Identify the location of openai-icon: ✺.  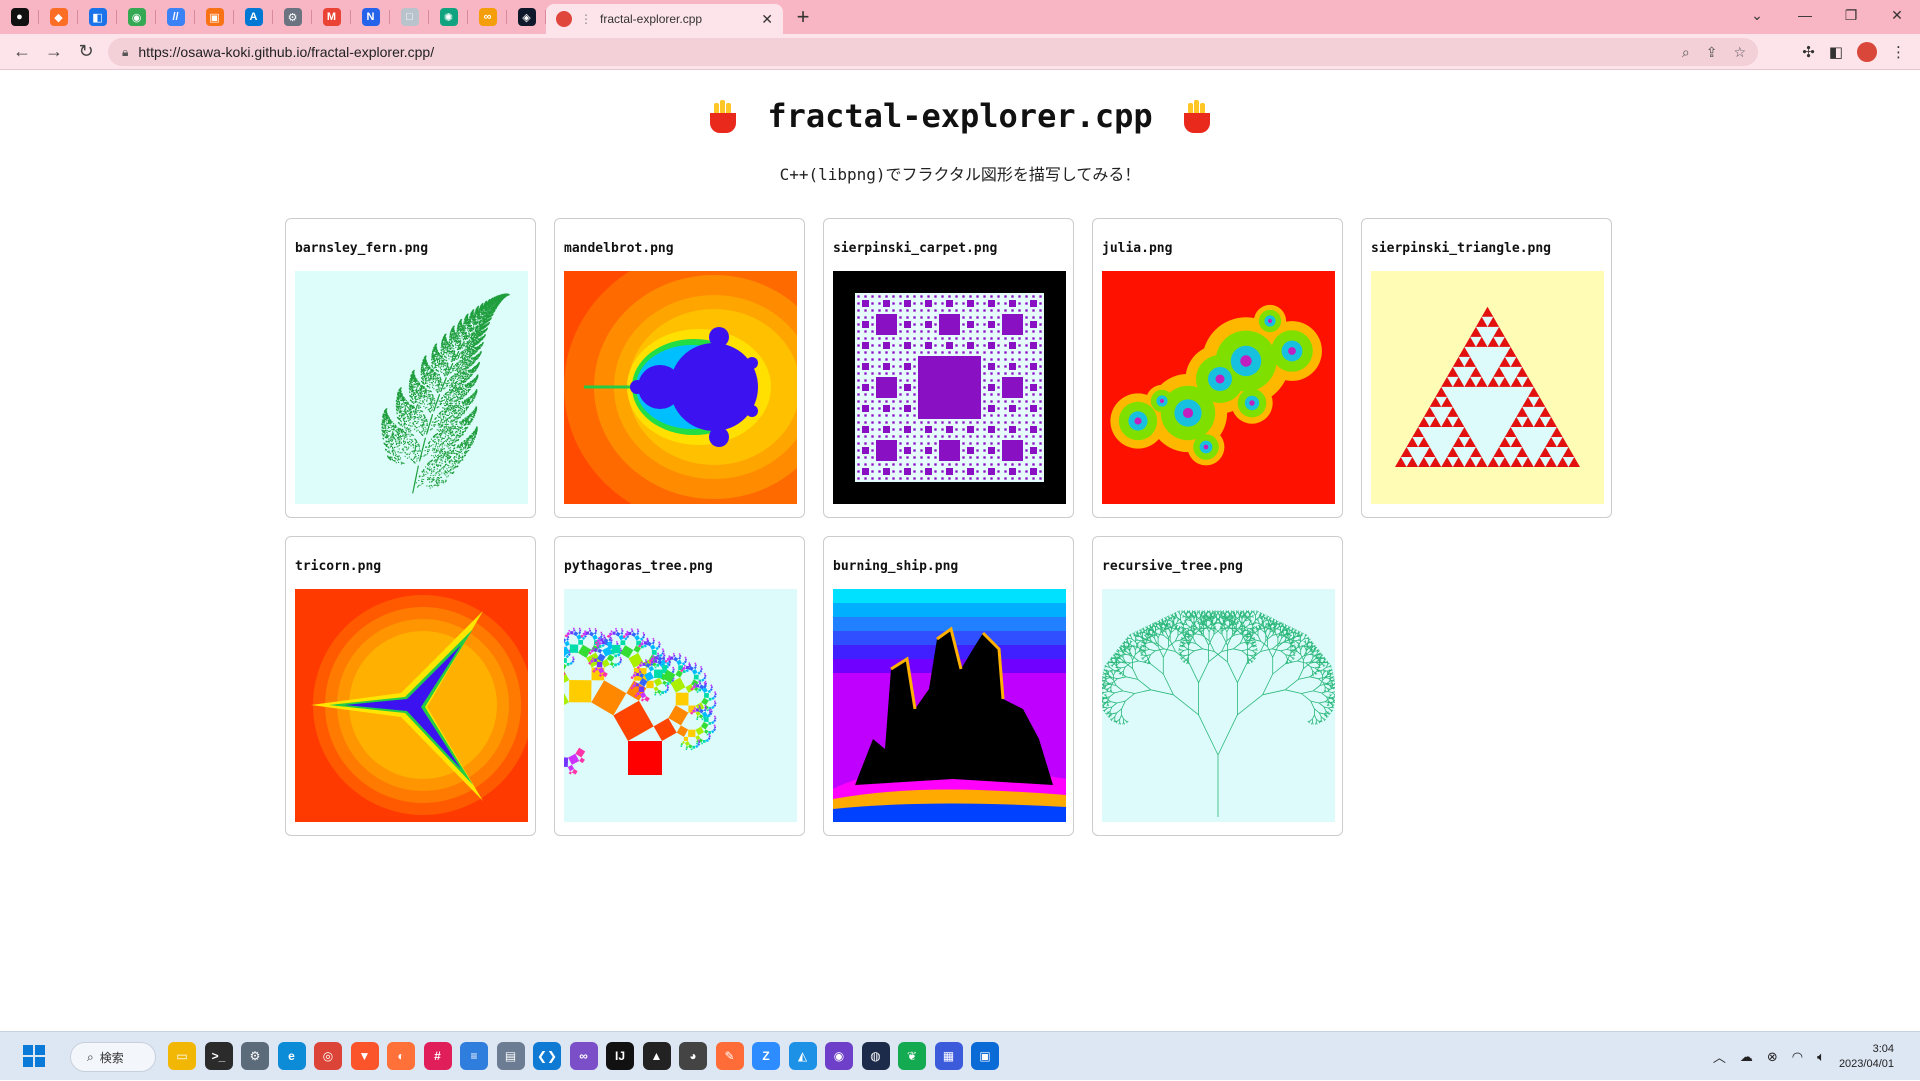
(449, 17).